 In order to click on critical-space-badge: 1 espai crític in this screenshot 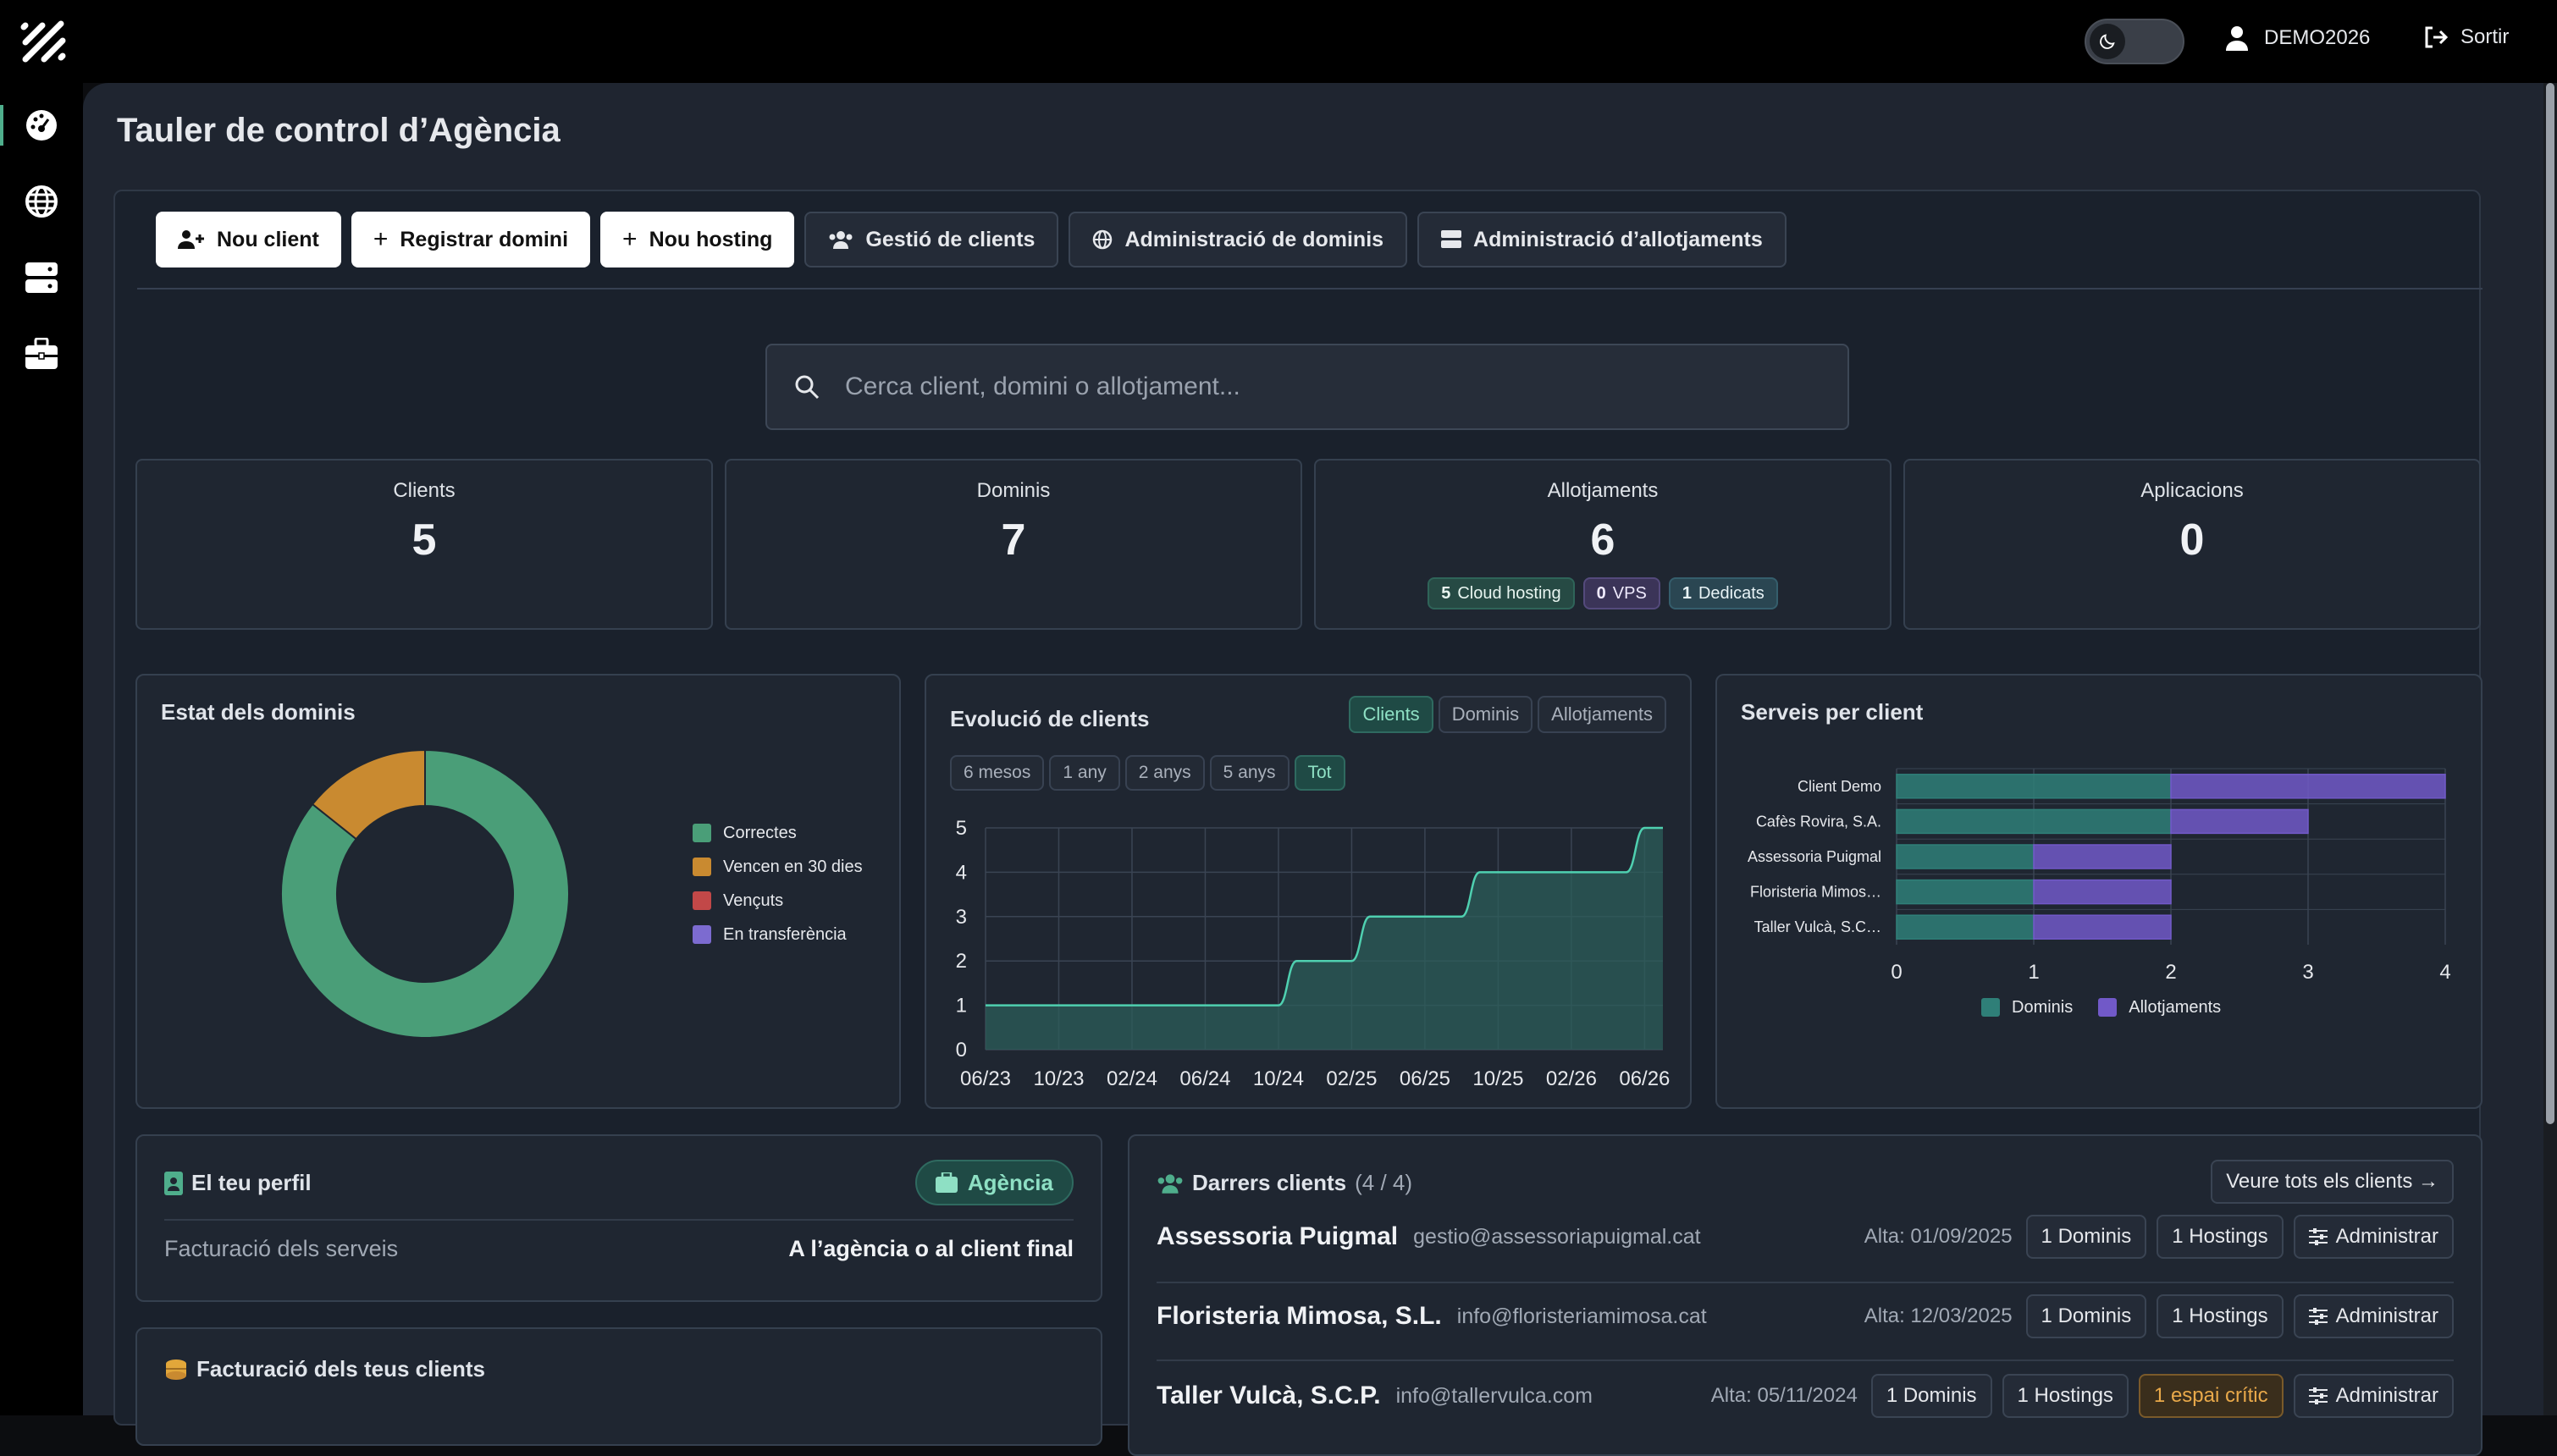, I will do `click(2211, 1396)`.